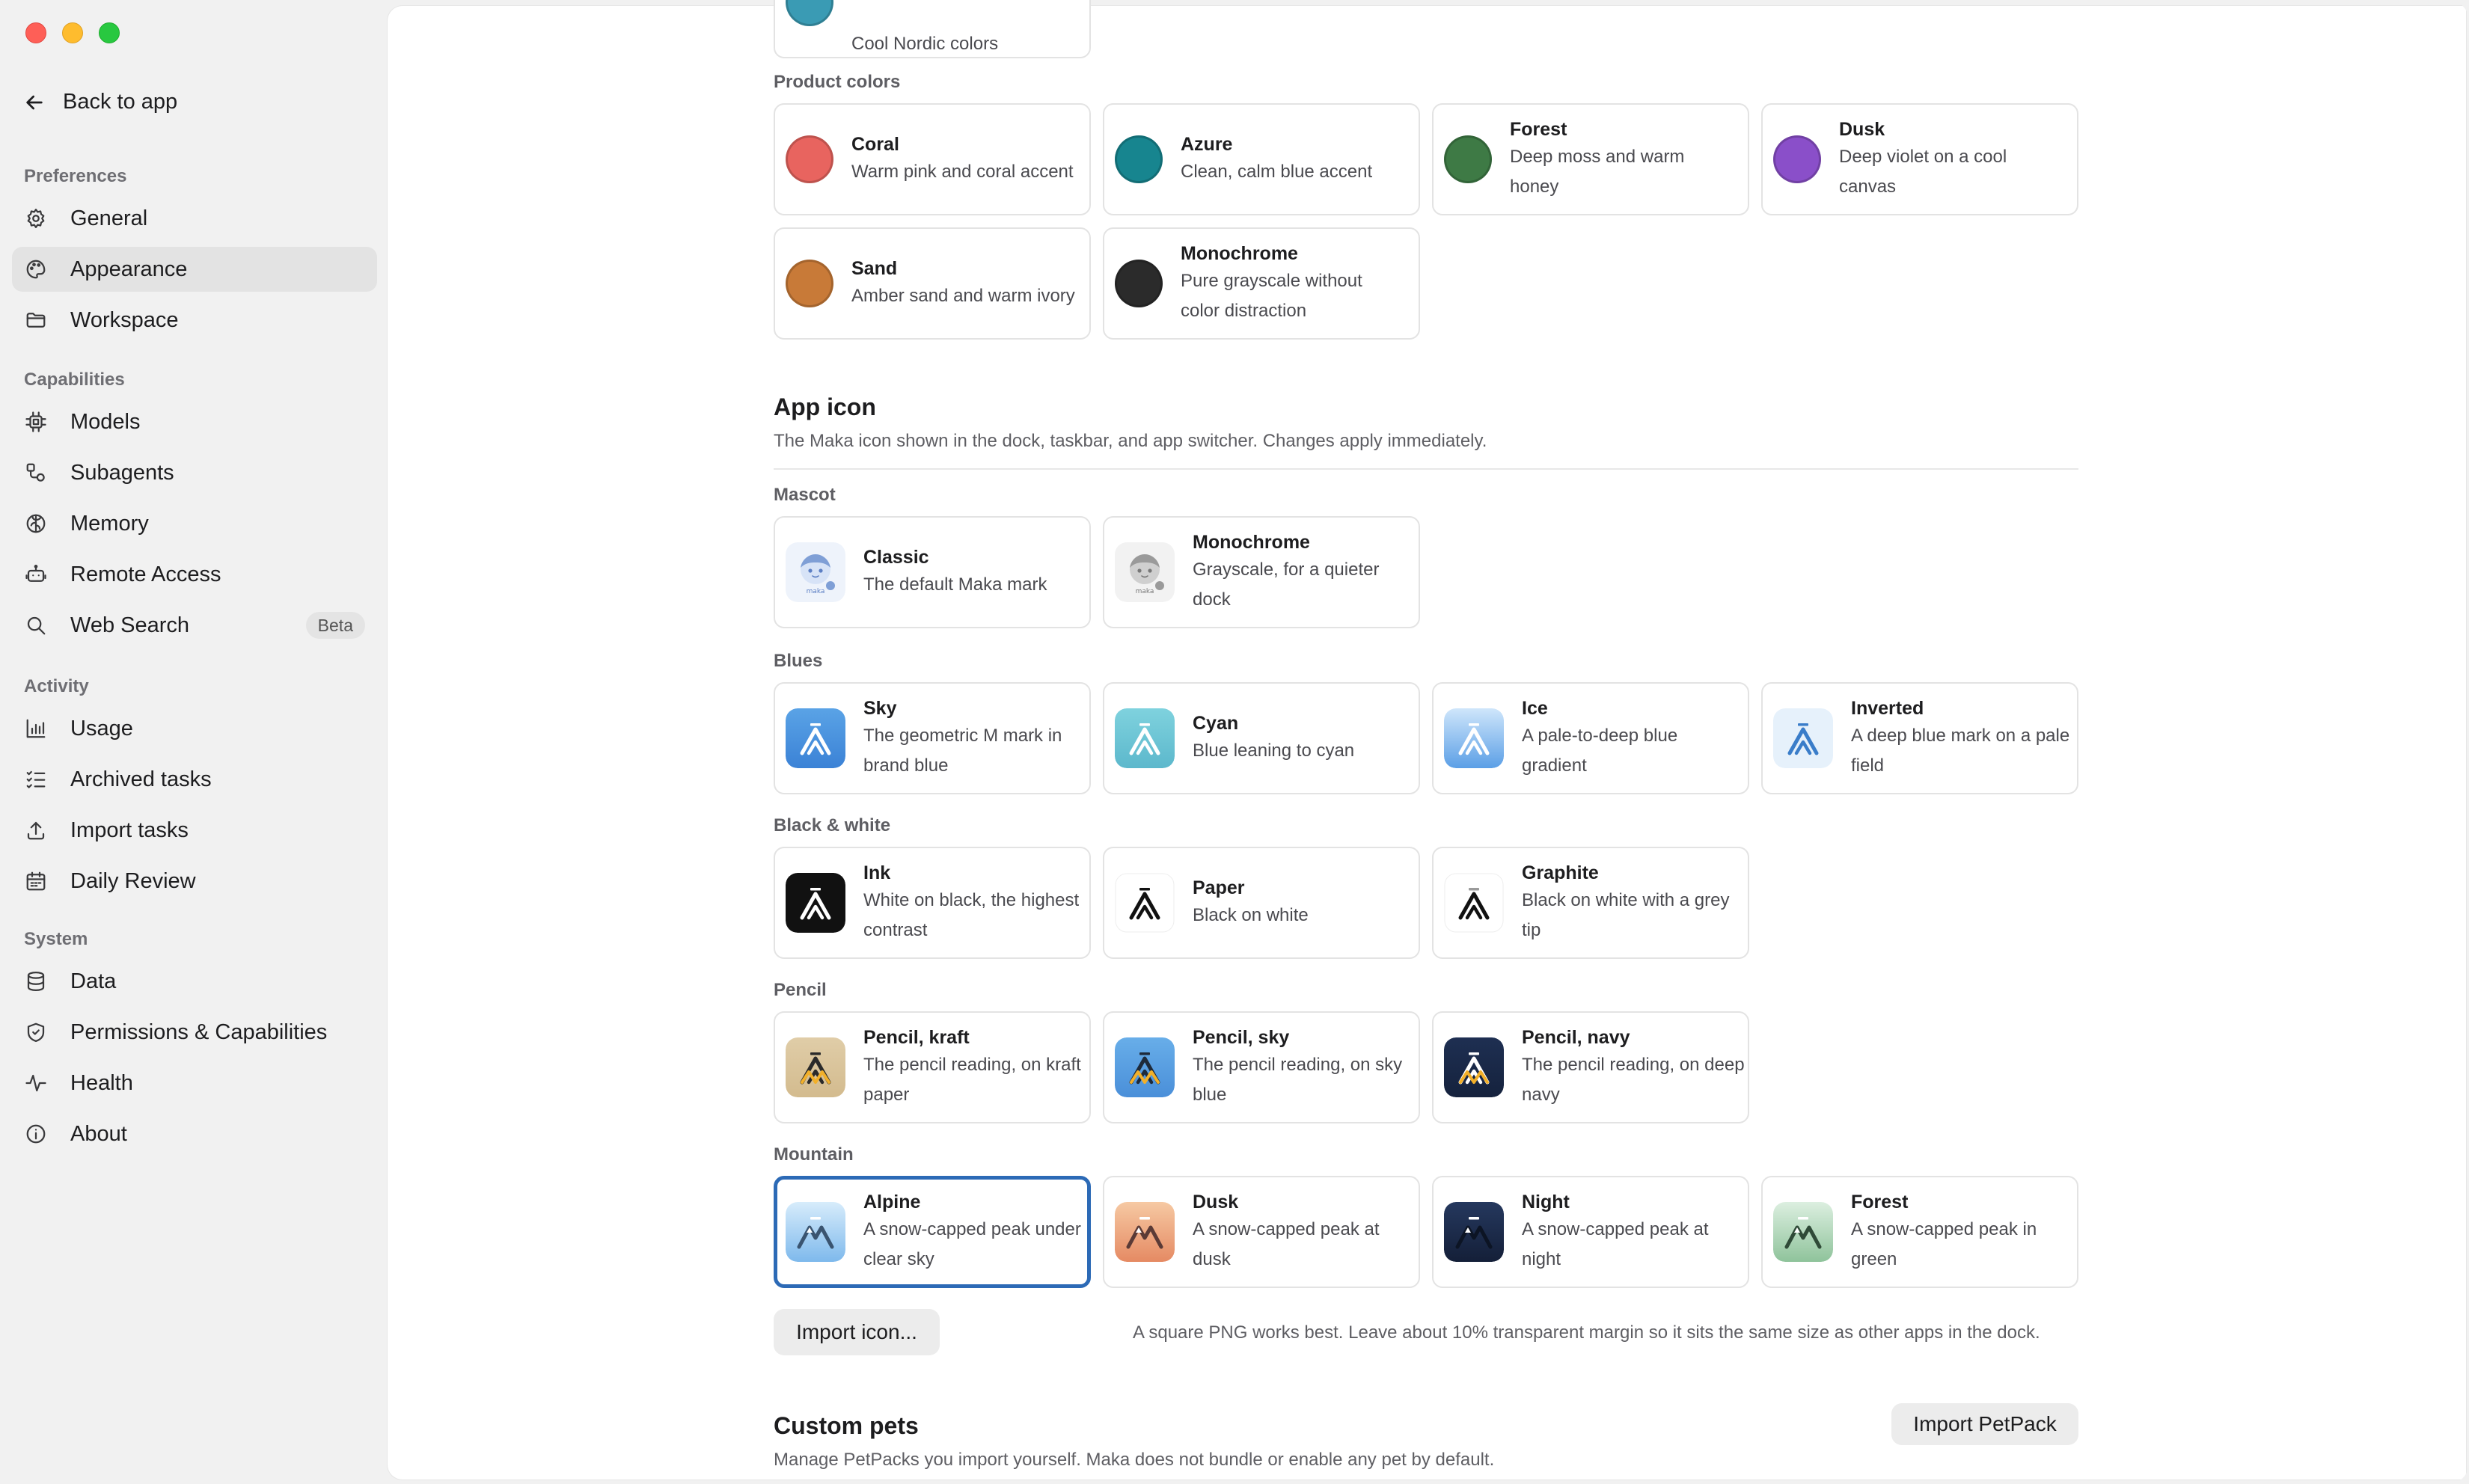 This screenshot has height=1484, width=2469. What do you see at coordinates (1271, 296) in the screenshot?
I see `card-desc: Pure grayscale without color distraction` at bounding box center [1271, 296].